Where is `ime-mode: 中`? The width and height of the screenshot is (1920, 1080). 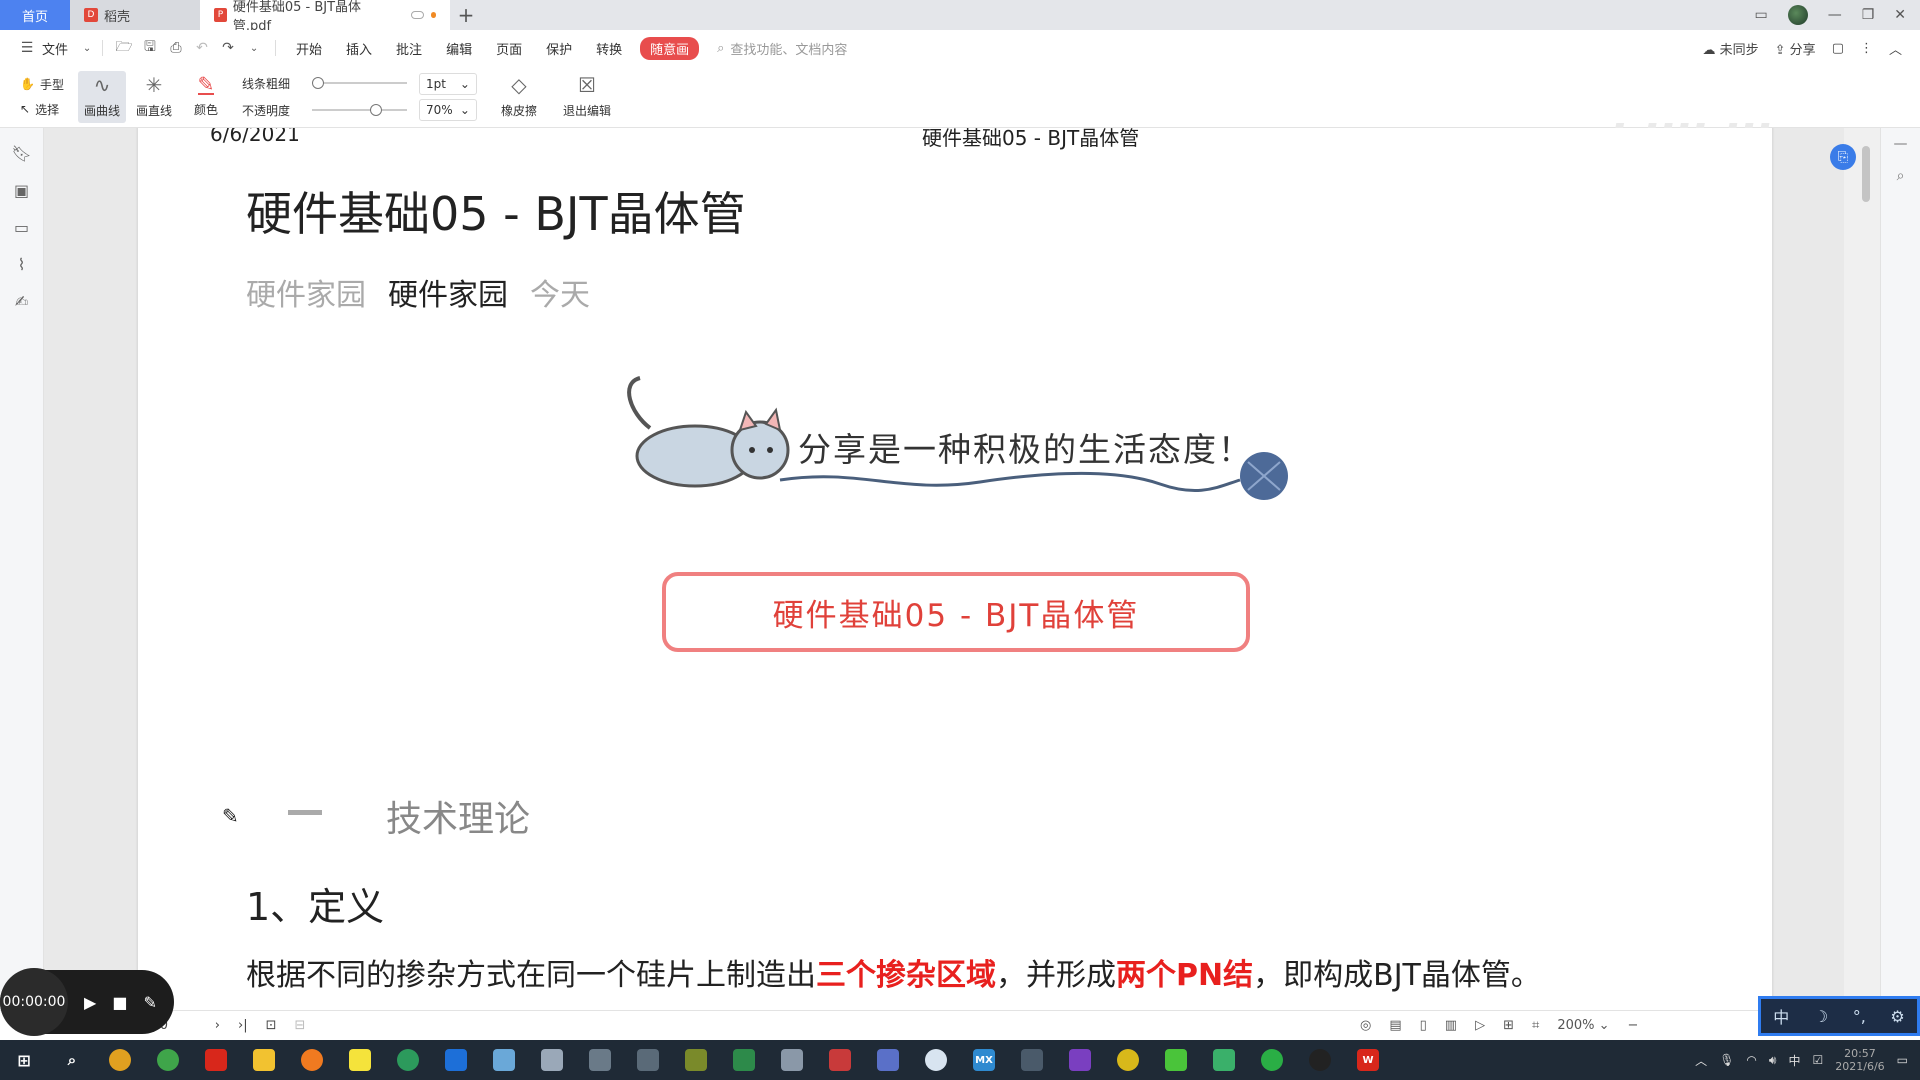
ime-mode: 中 is located at coordinates (1781, 1016).